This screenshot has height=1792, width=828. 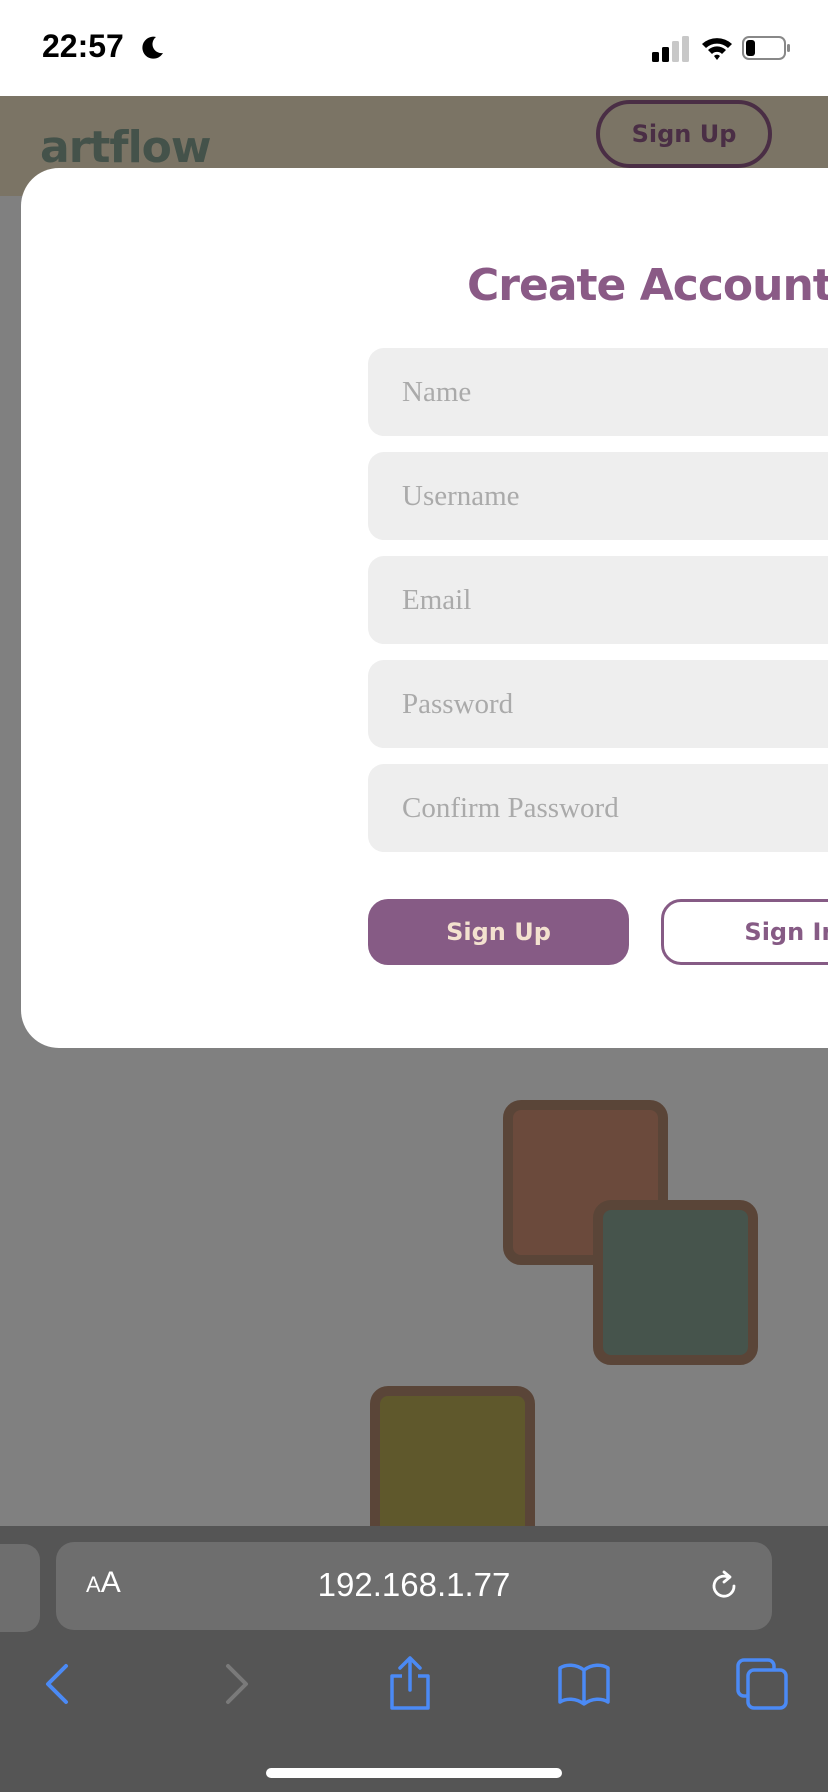 I want to click on name-field: Name, so click(x=598, y=392).